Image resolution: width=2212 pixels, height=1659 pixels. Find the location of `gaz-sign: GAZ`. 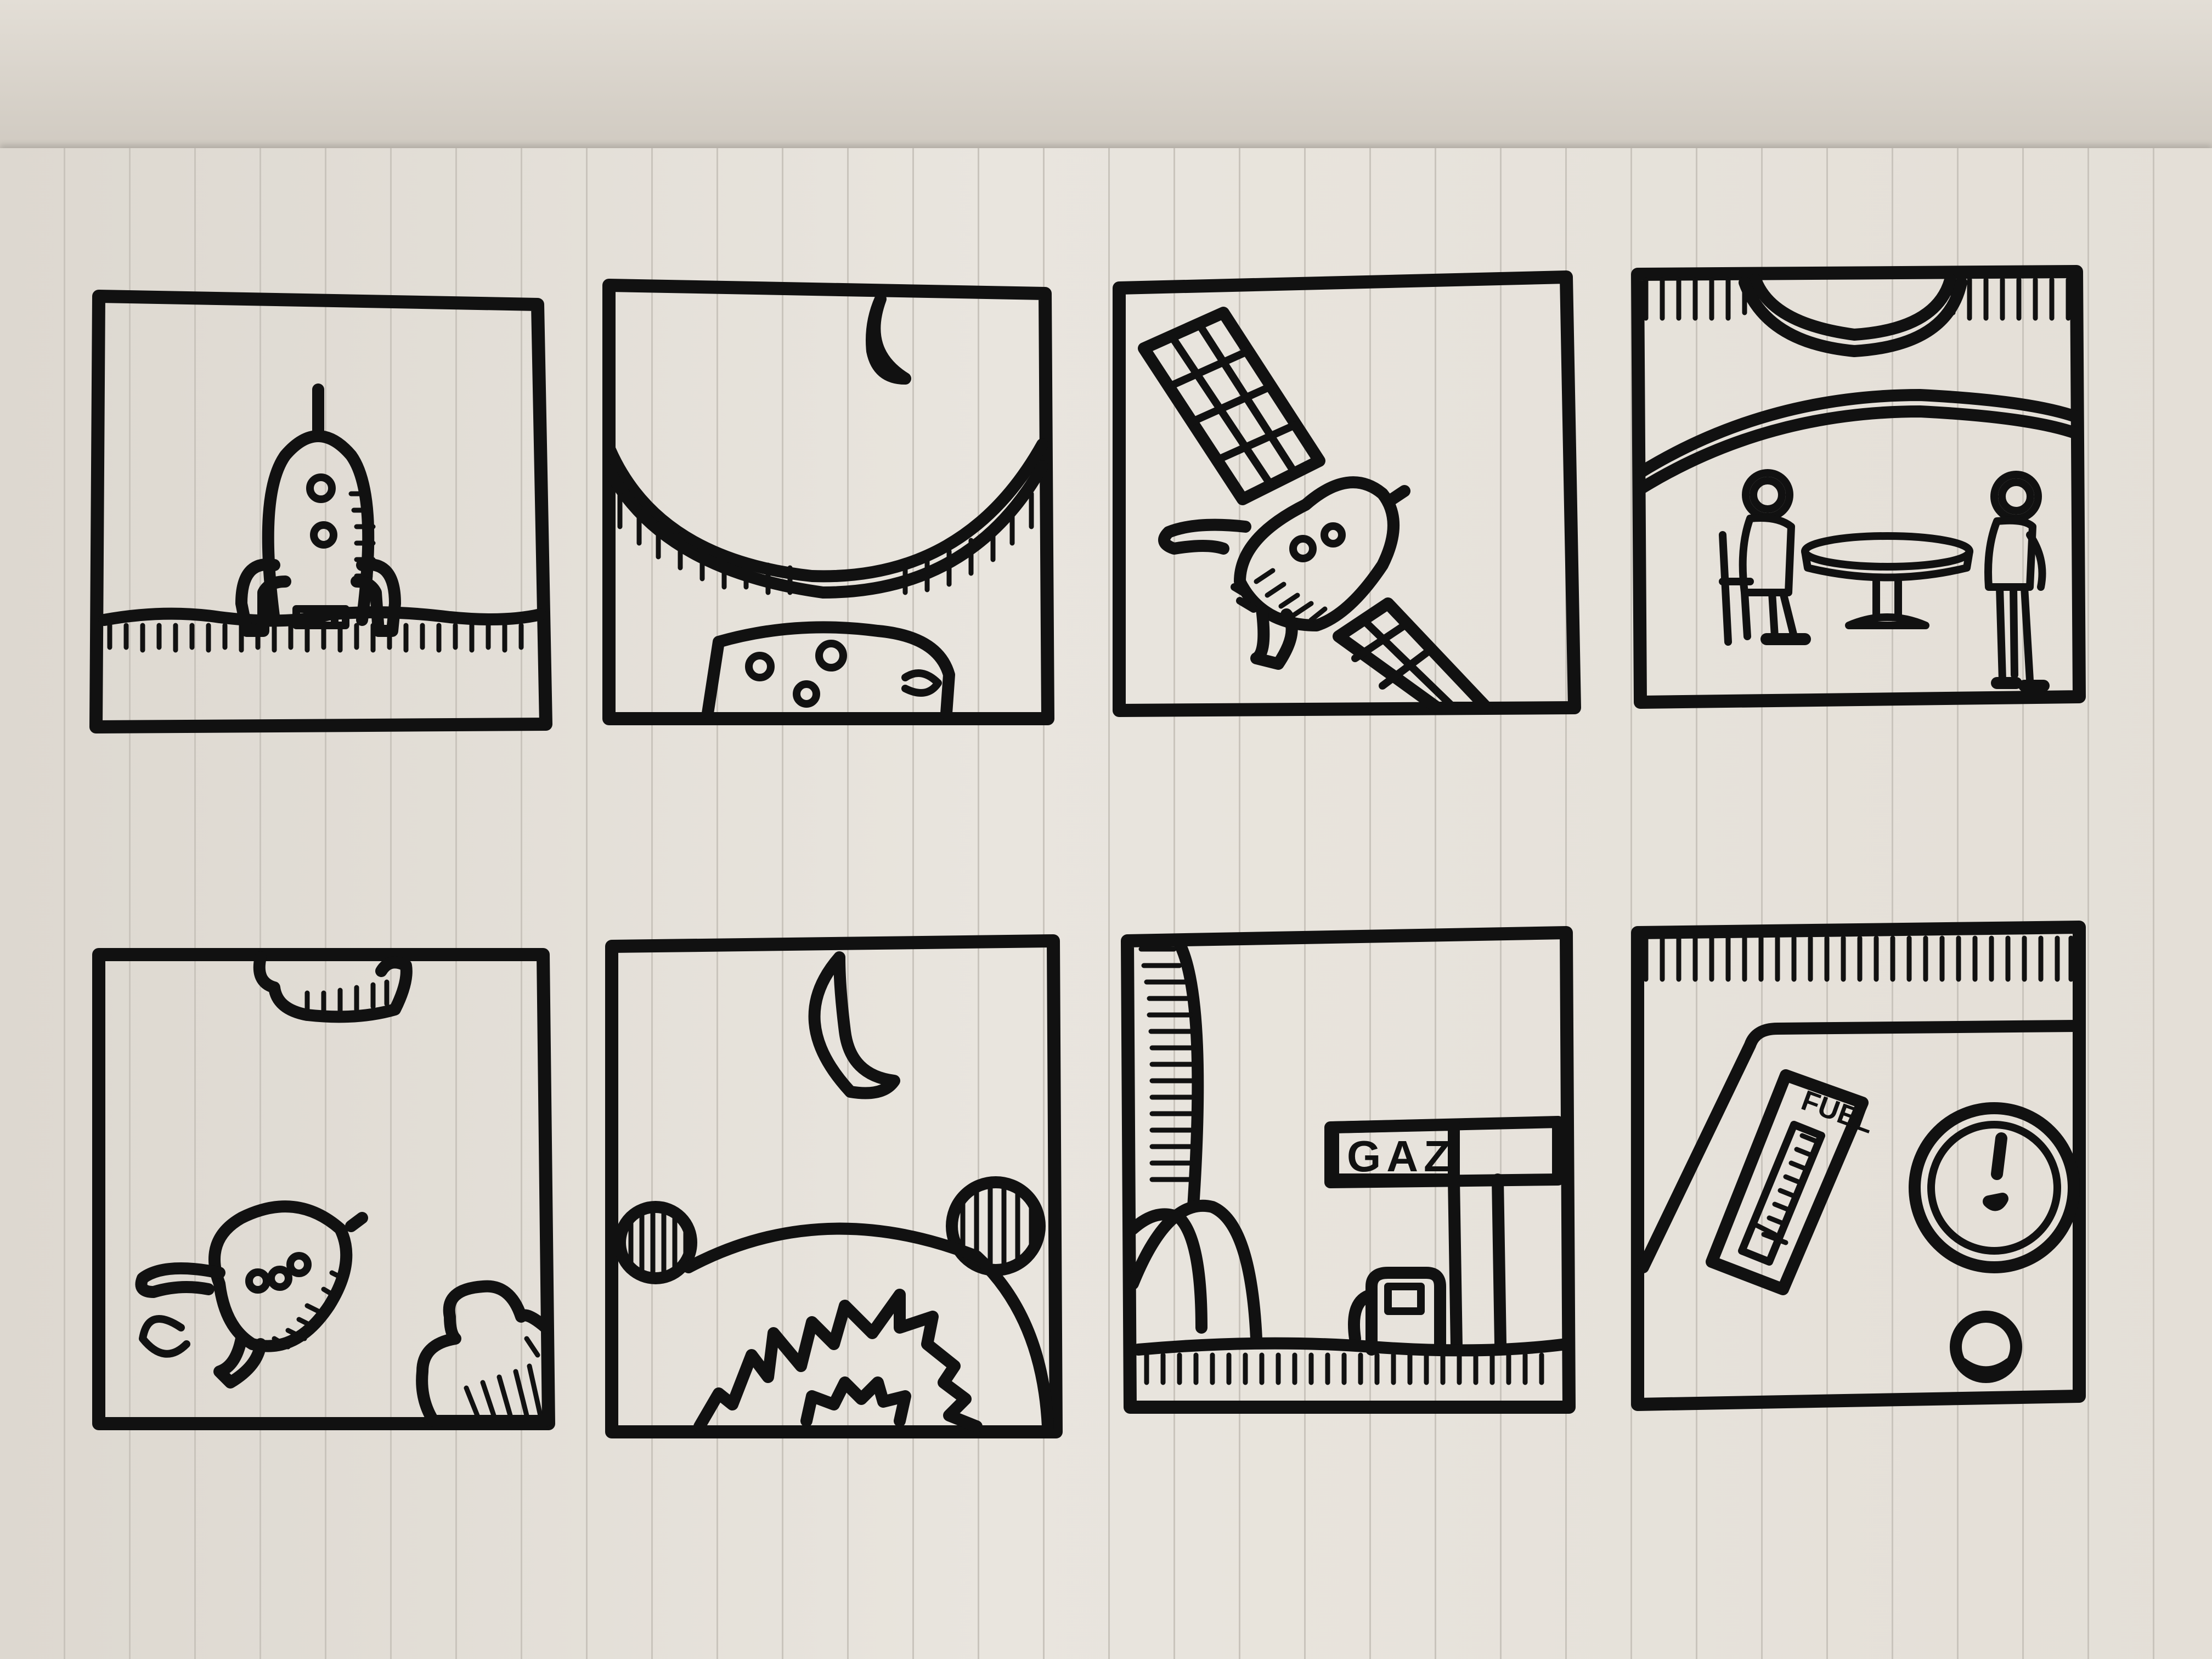

gaz-sign: GAZ is located at coordinates (1444, 1152).